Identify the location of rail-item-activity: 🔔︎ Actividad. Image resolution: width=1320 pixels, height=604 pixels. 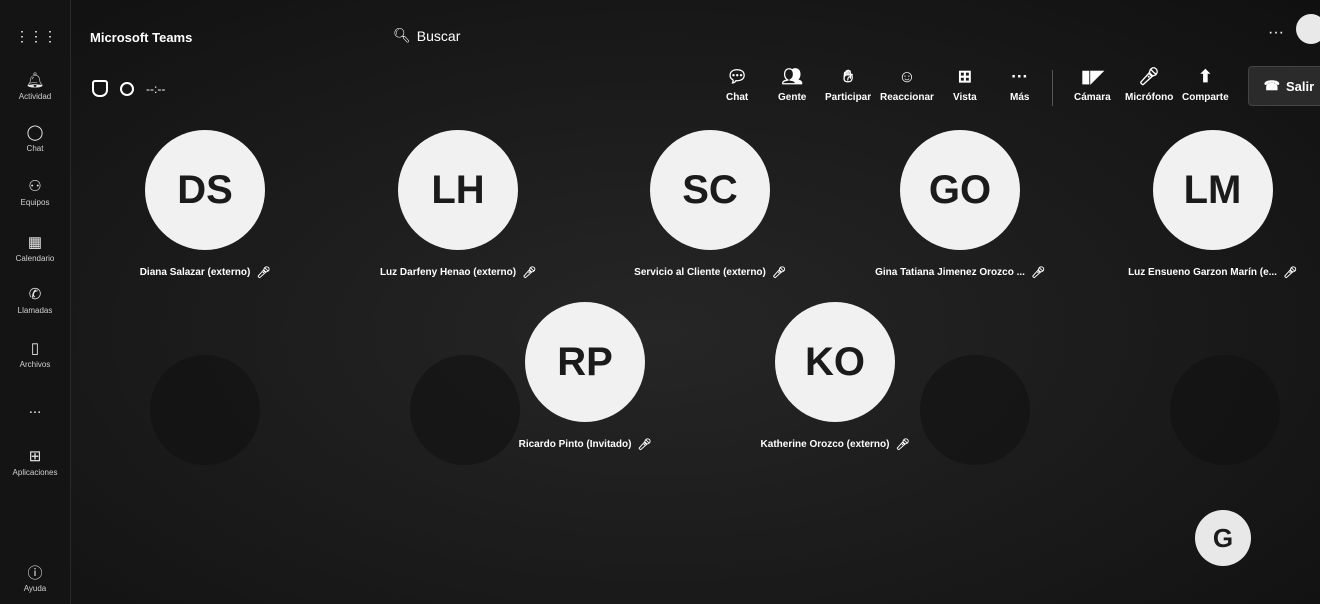
(35, 85).